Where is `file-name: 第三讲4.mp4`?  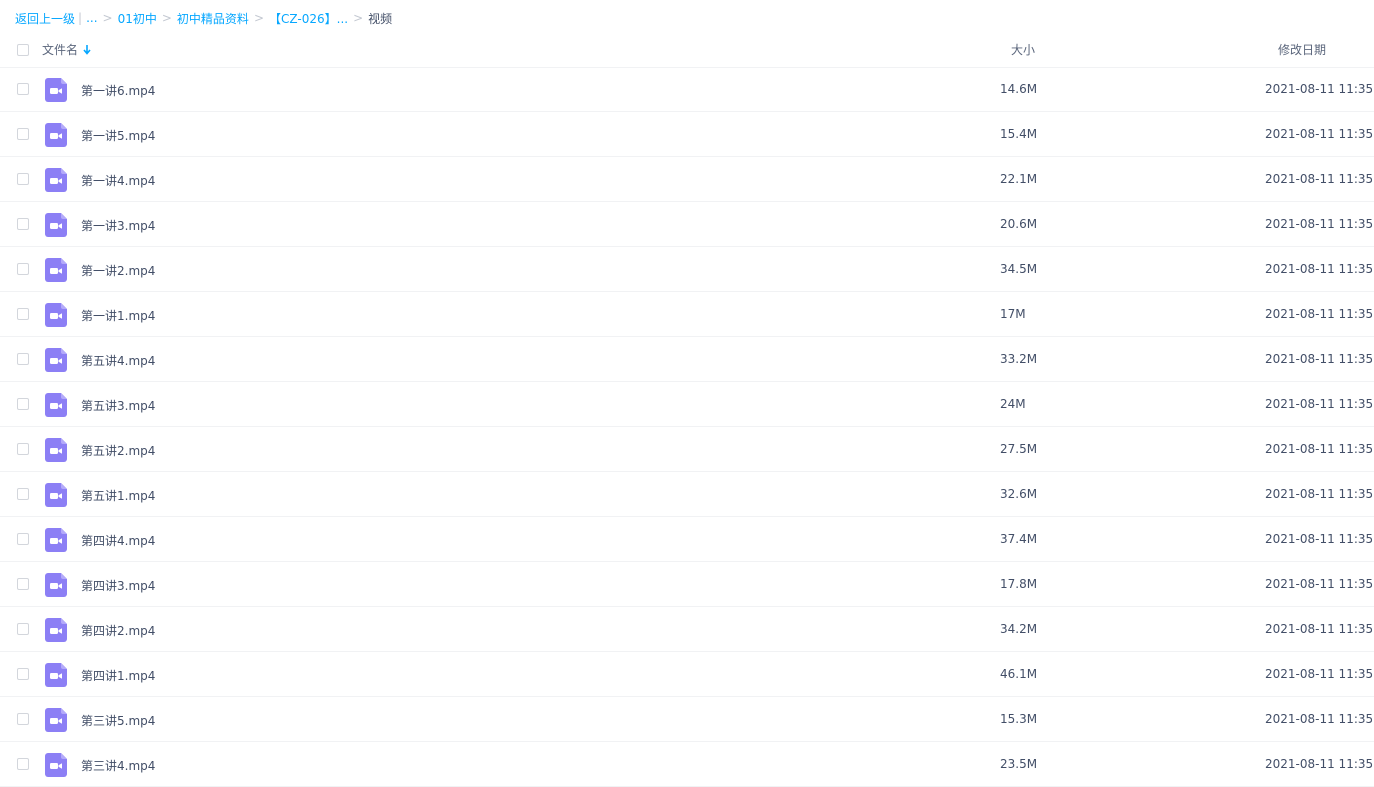 file-name: 第三讲4.mp4 is located at coordinates (118, 765).